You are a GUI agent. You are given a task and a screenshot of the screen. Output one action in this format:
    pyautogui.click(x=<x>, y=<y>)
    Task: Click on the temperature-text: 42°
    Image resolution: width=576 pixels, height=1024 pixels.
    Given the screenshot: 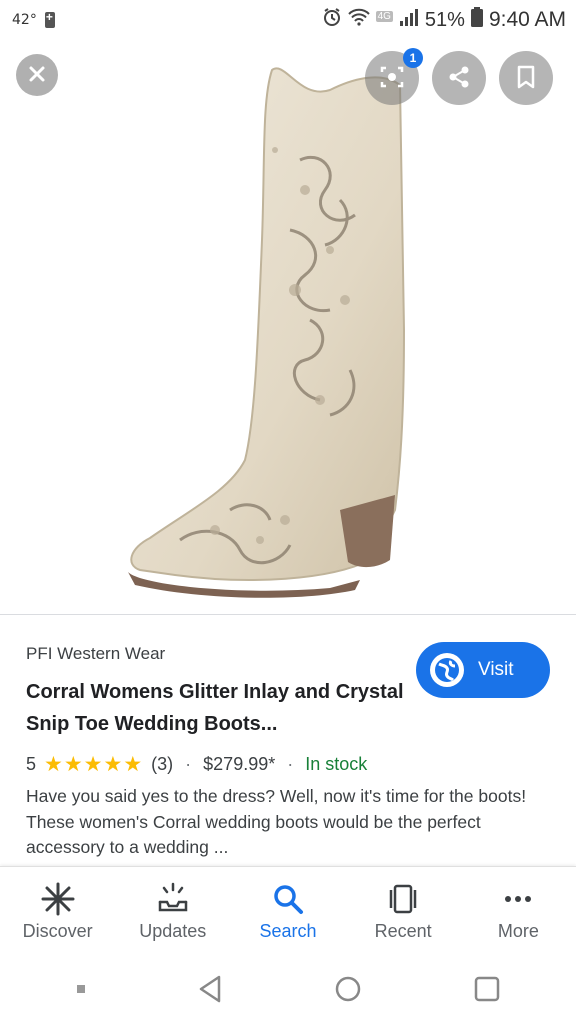 What is the action you would take?
    pyautogui.click(x=24, y=20)
    